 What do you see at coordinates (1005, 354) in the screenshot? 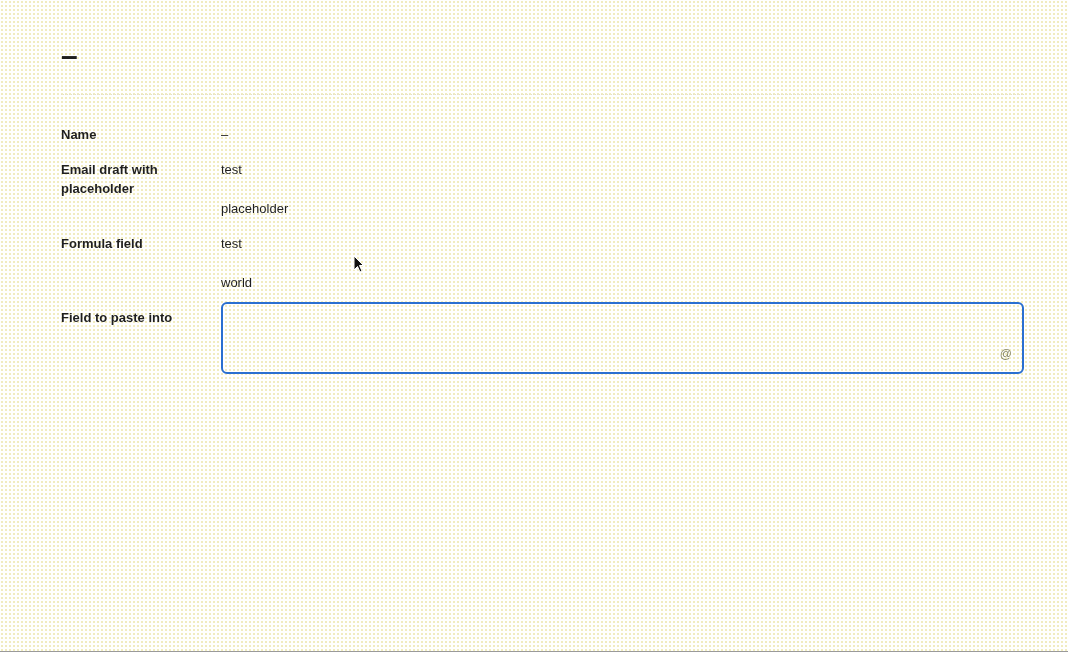
I see `mention-button: @` at bounding box center [1005, 354].